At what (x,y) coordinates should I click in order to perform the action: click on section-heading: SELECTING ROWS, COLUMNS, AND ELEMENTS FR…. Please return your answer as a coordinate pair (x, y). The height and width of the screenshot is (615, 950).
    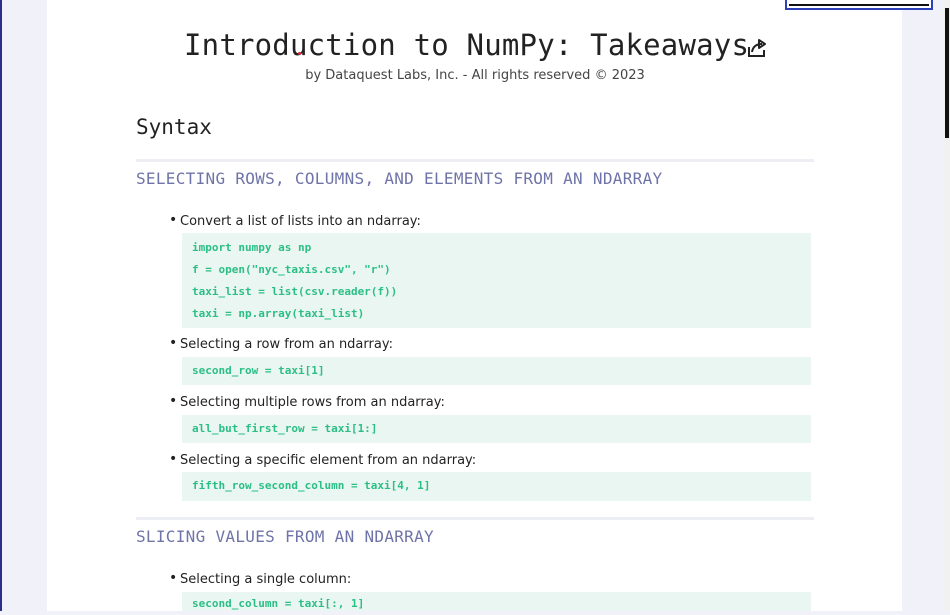
    Looking at the image, I should click on (399, 178).